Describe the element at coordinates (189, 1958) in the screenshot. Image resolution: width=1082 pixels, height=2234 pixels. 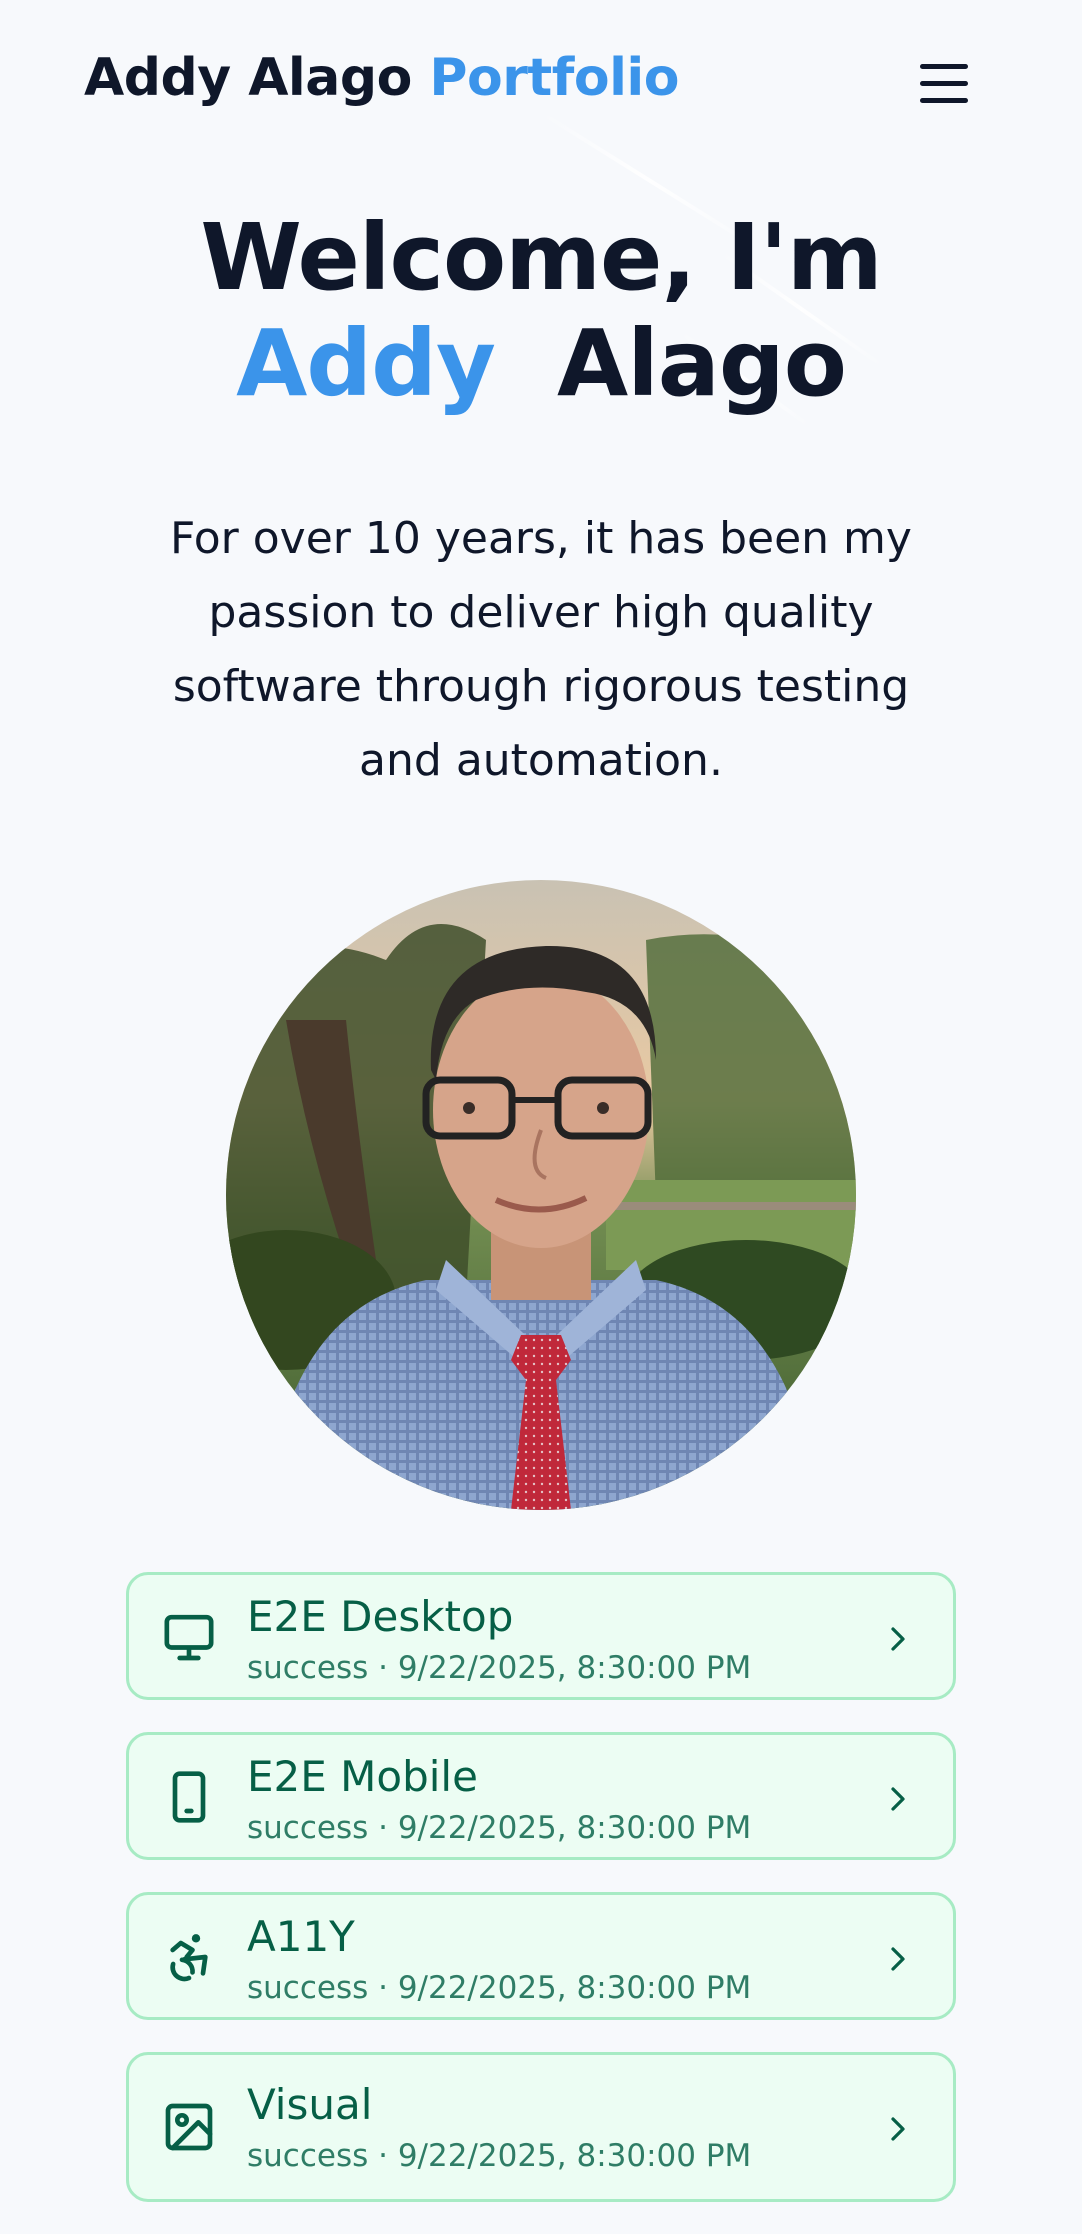
I see `accessibility-icon` at that location.